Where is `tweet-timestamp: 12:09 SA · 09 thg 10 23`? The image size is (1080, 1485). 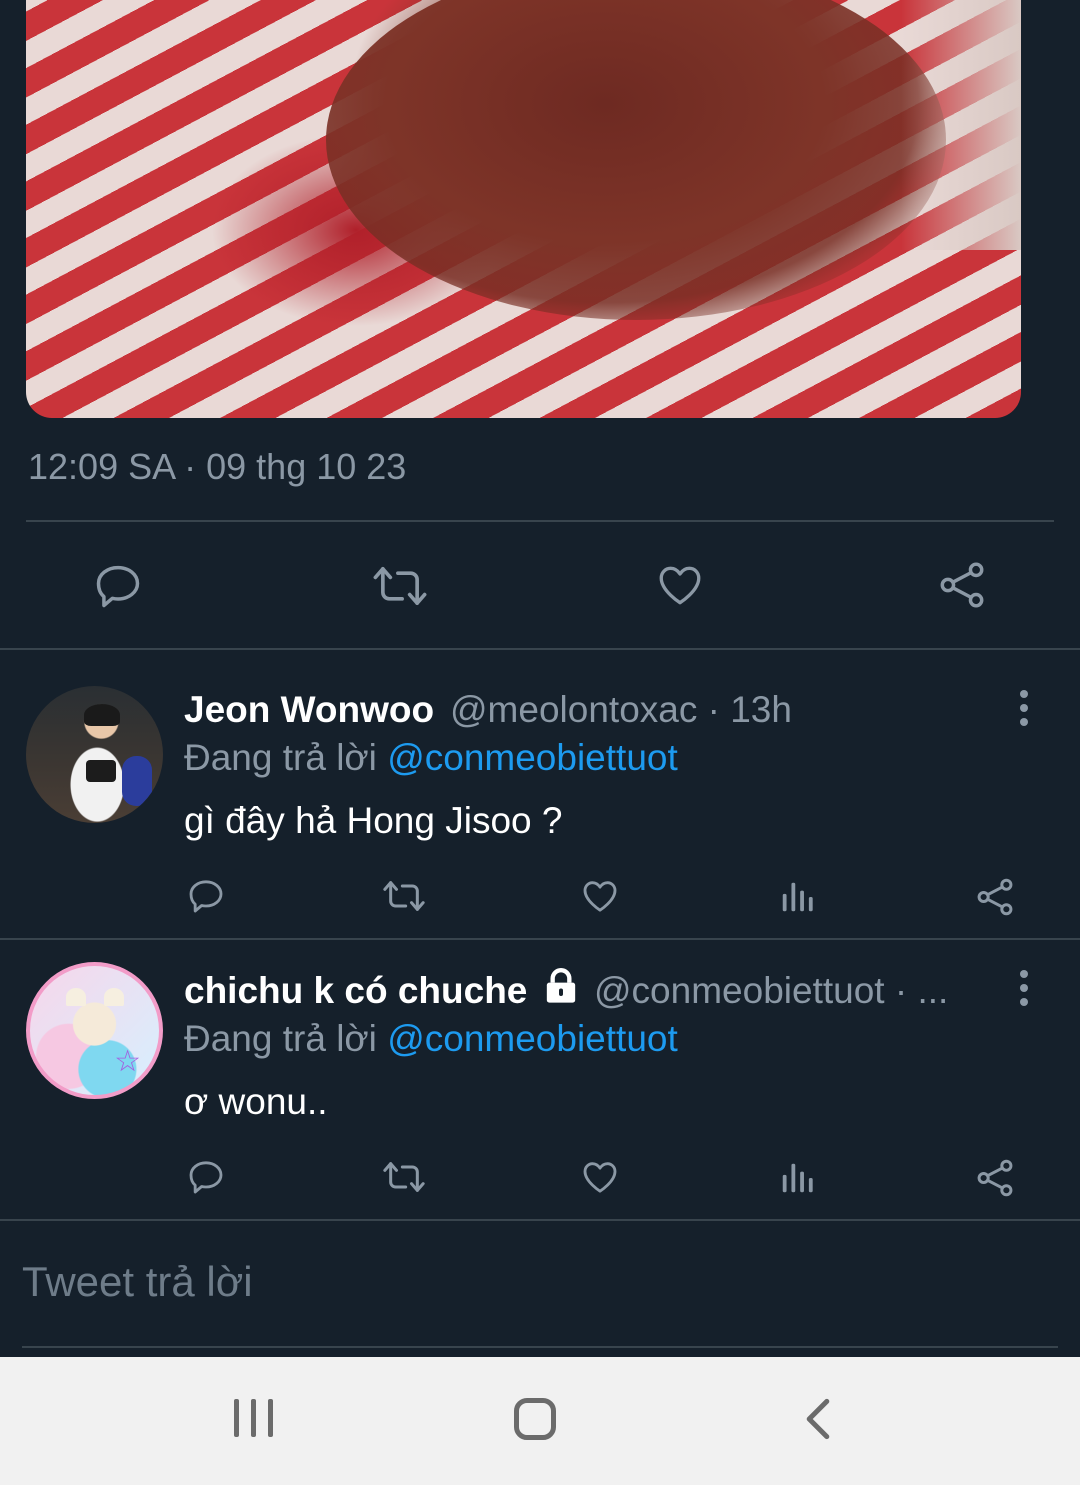 tweet-timestamp: 12:09 SA · 09 thg 10 23 is located at coordinates (217, 466).